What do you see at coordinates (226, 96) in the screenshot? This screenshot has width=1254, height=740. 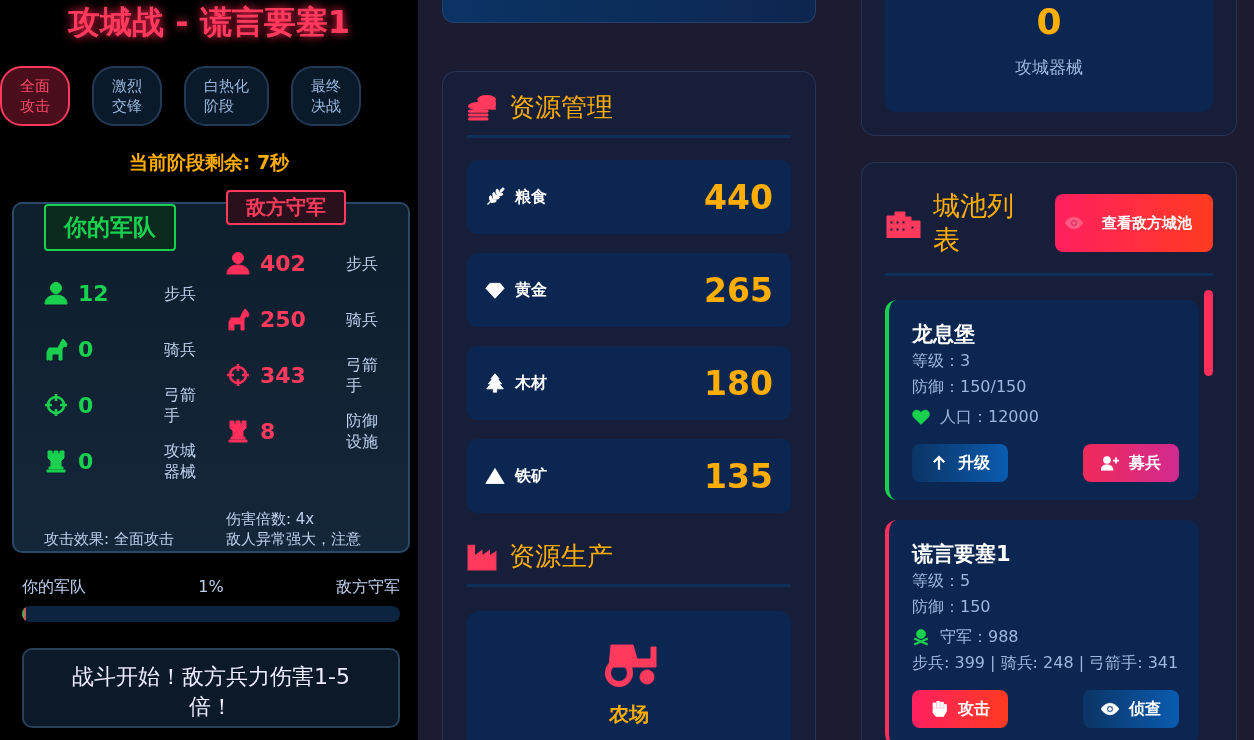 I see `phase-tab: 白热化阶段` at bounding box center [226, 96].